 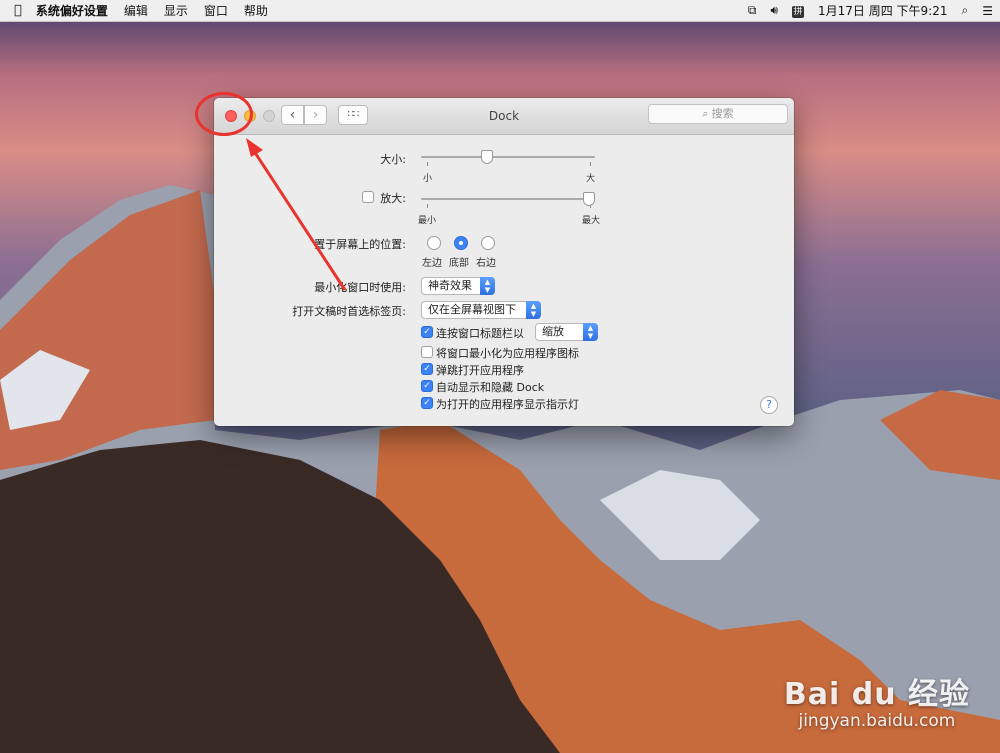 I want to click on help-button: ?, so click(x=769, y=405).